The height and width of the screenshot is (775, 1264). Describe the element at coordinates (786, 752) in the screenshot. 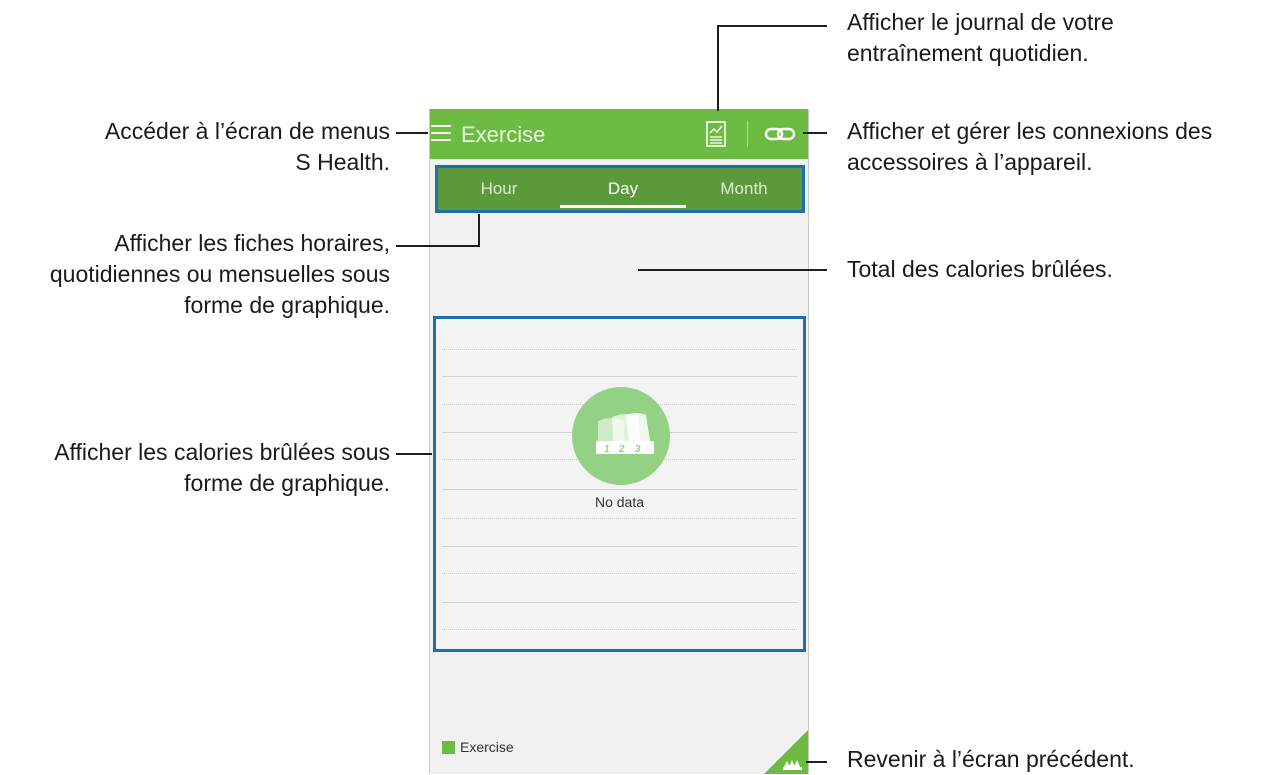

I see `back-corner-button` at that location.